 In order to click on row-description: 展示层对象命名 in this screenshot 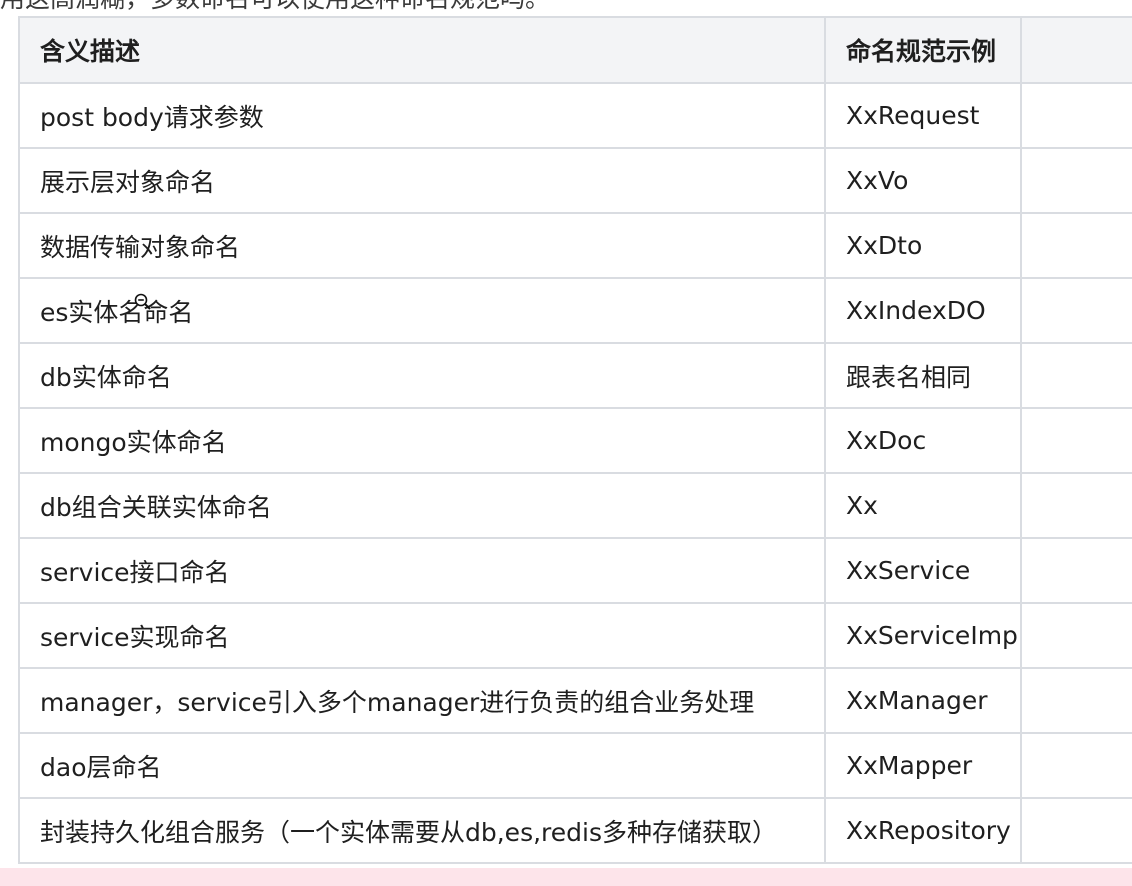, I will do `click(422, 180)`.